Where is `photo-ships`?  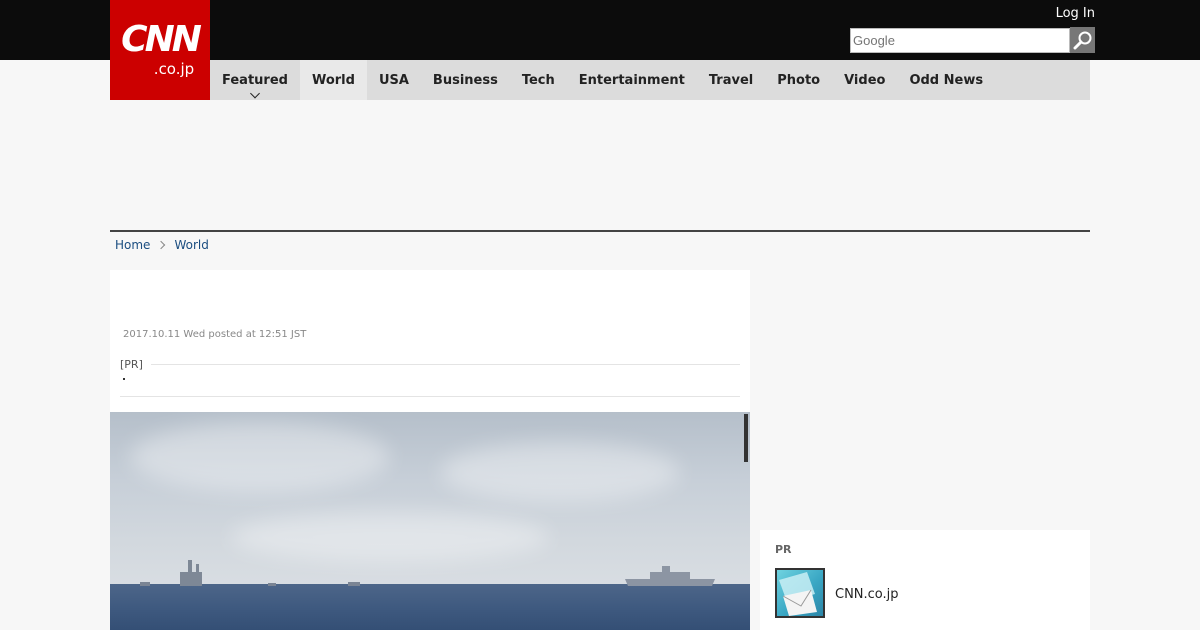
photo-ships is located at coordinates (427, 573).